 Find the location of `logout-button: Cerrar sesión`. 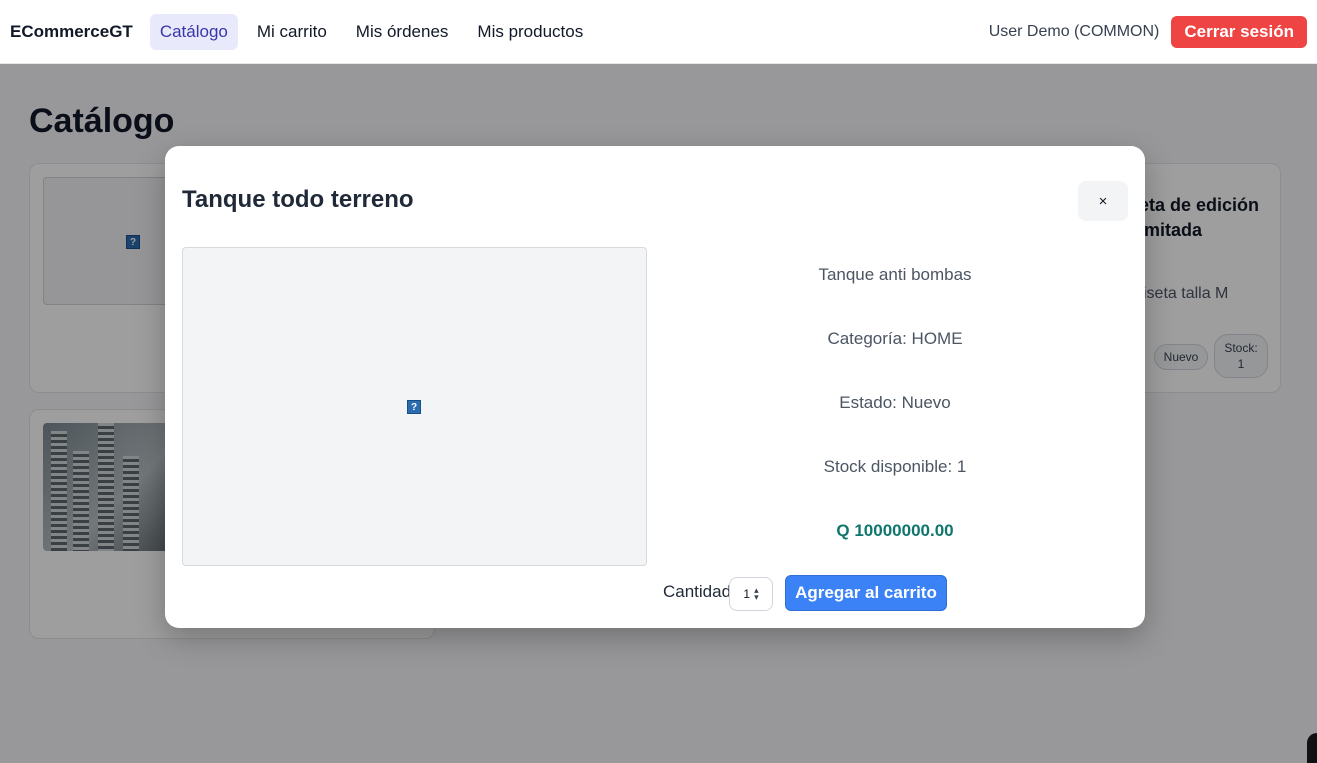

logout-button: Cerrar sesión is located at coordinates (1239, 31).